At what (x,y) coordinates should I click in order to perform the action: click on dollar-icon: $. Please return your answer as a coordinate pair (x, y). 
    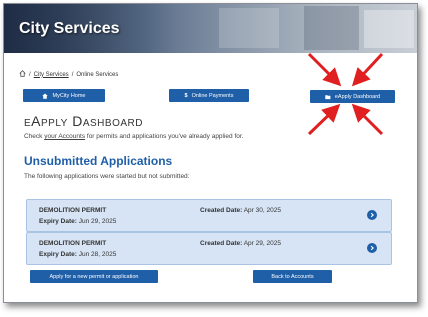
    Looking at the image, I should click on (186, 95).